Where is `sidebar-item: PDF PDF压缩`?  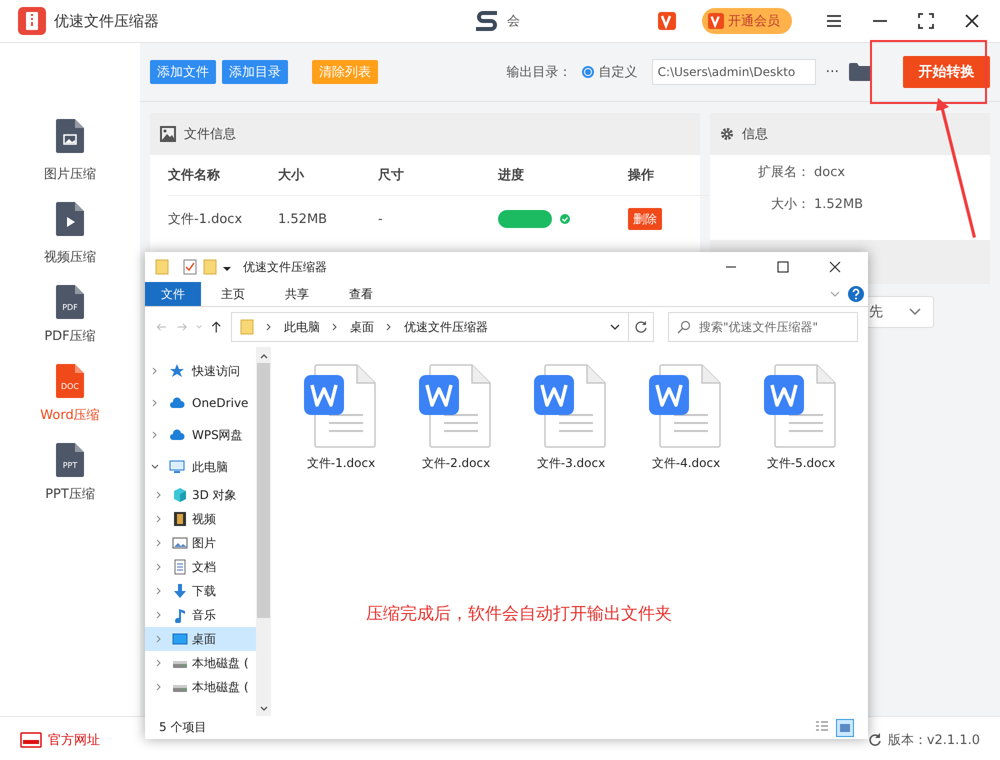 sidebar-item: PDF PDF压缩 is located at coordinates (70, 315).